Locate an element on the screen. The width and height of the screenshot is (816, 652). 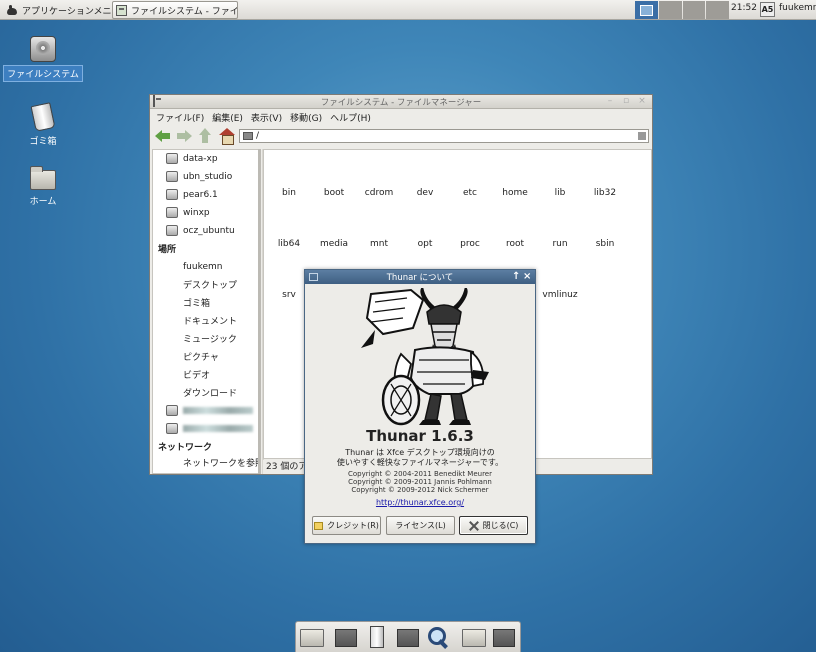
folder-item-lib64: lib64 is located at coordinates (289, 244).